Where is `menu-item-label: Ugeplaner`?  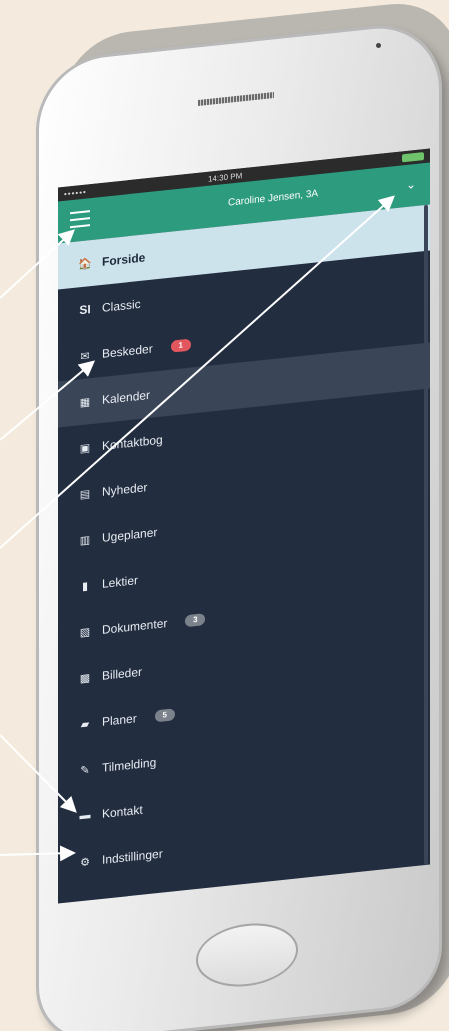 menu-item-label: Ugeplaner is located at coordinates (130, 535).